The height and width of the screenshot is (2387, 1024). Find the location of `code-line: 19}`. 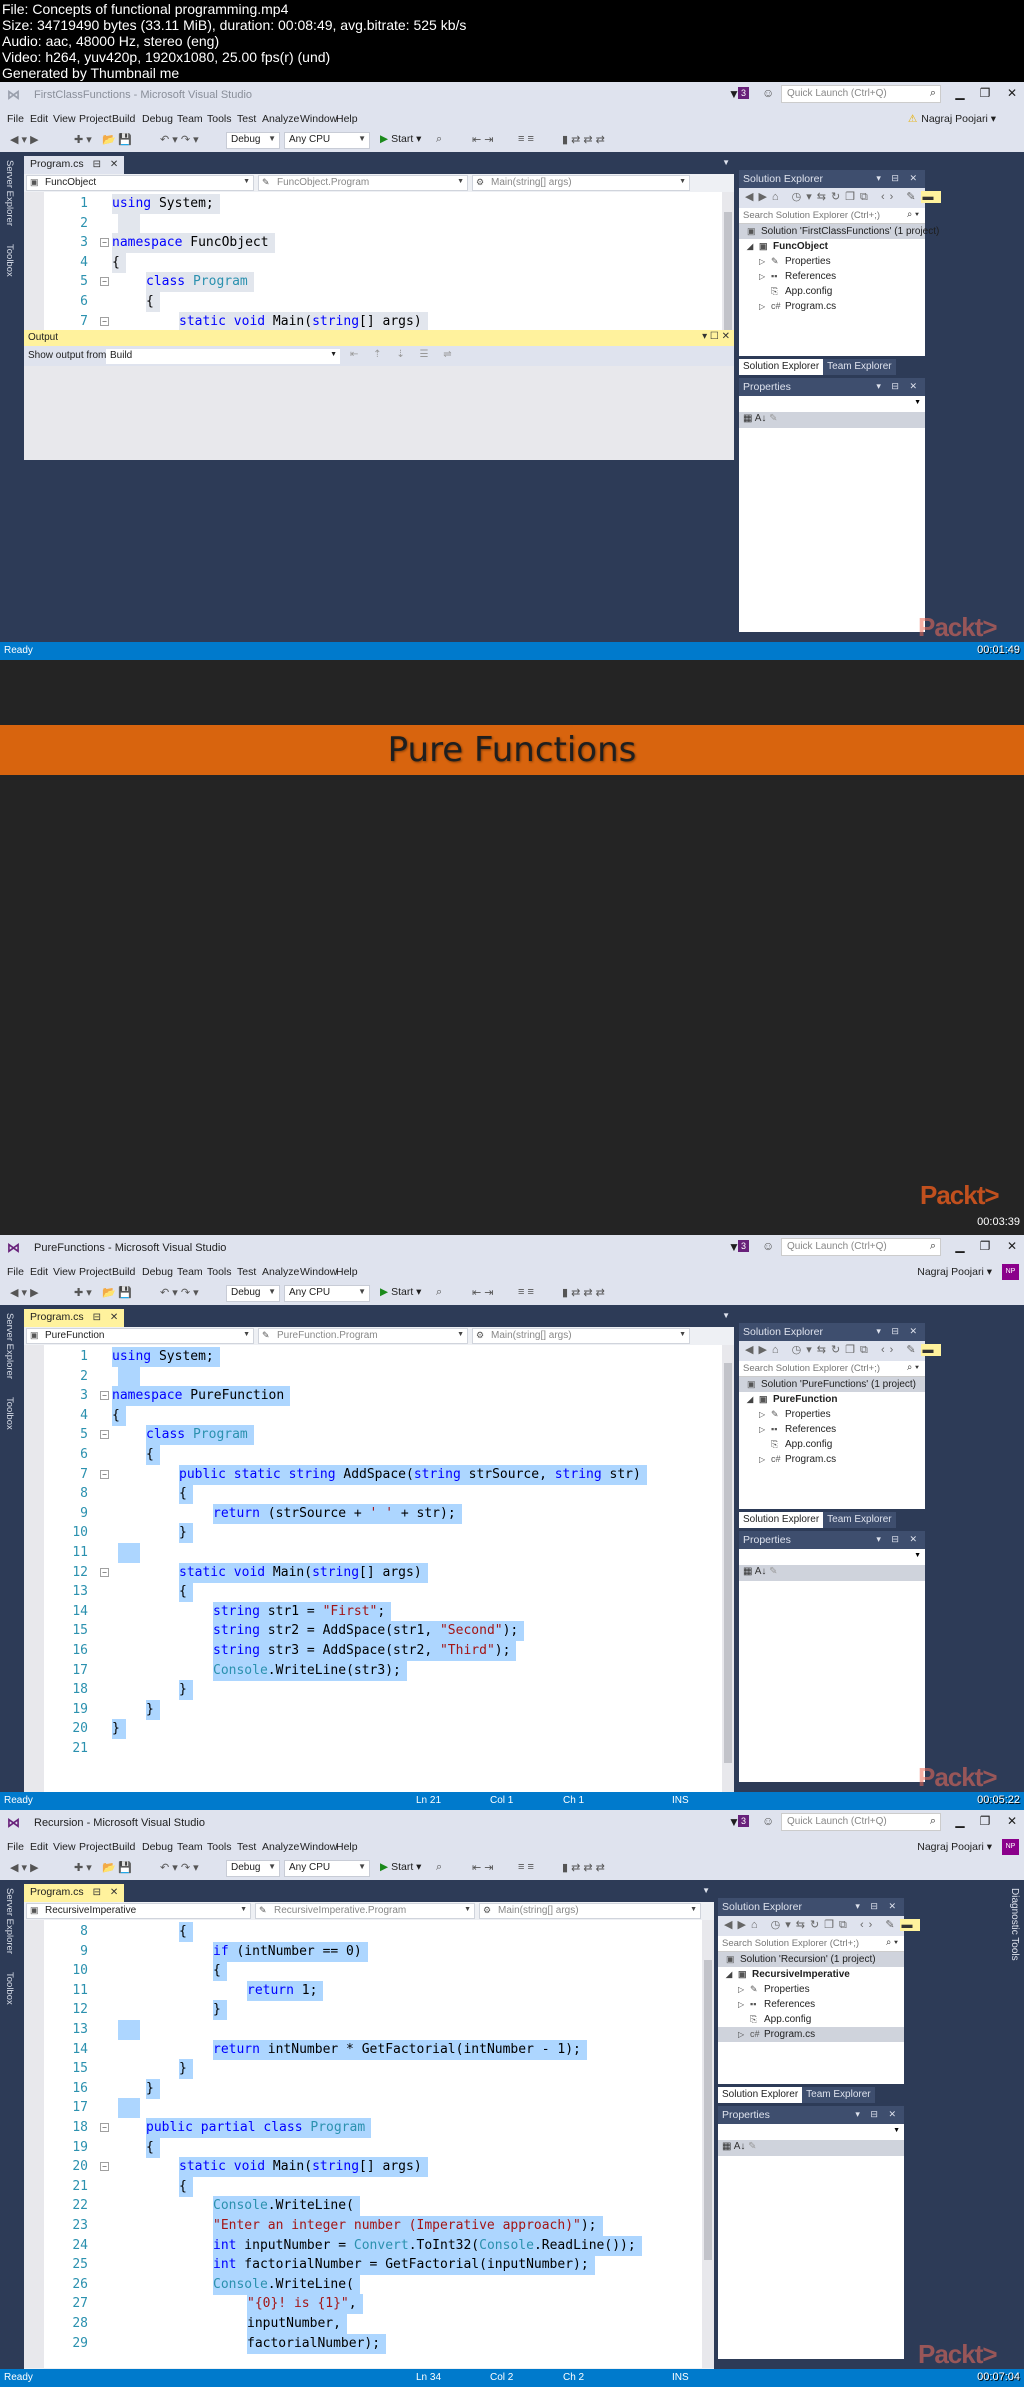

code-line: 19} is located at coordinates (379, 1709).